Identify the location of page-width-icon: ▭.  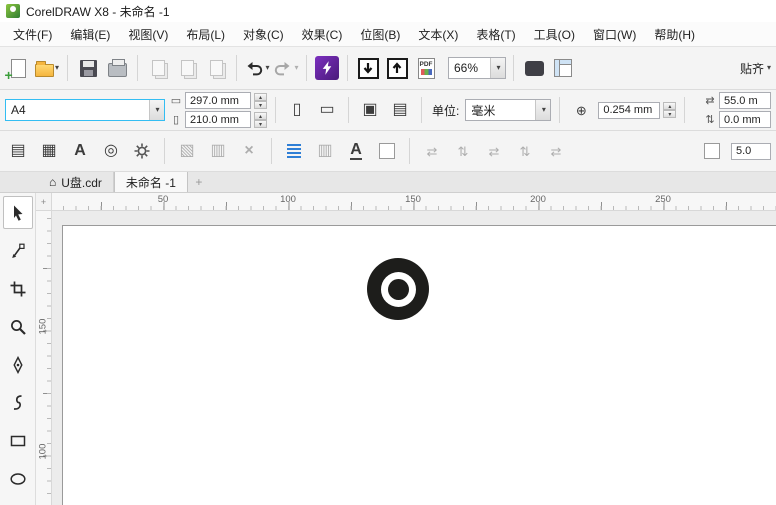
(176, 101).